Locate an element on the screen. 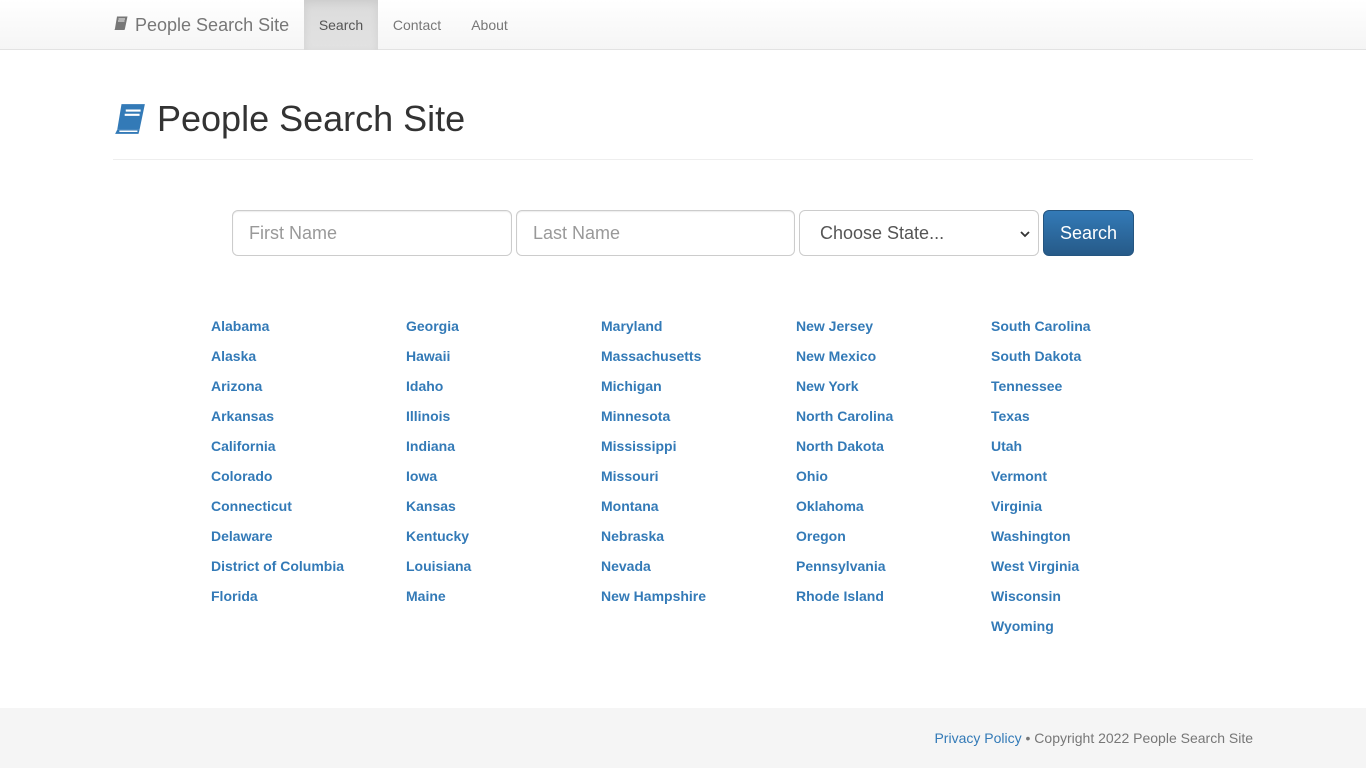 This screenshot has height=768, width=1366. state-link: Connecticut is located at coordinates (306, 506).